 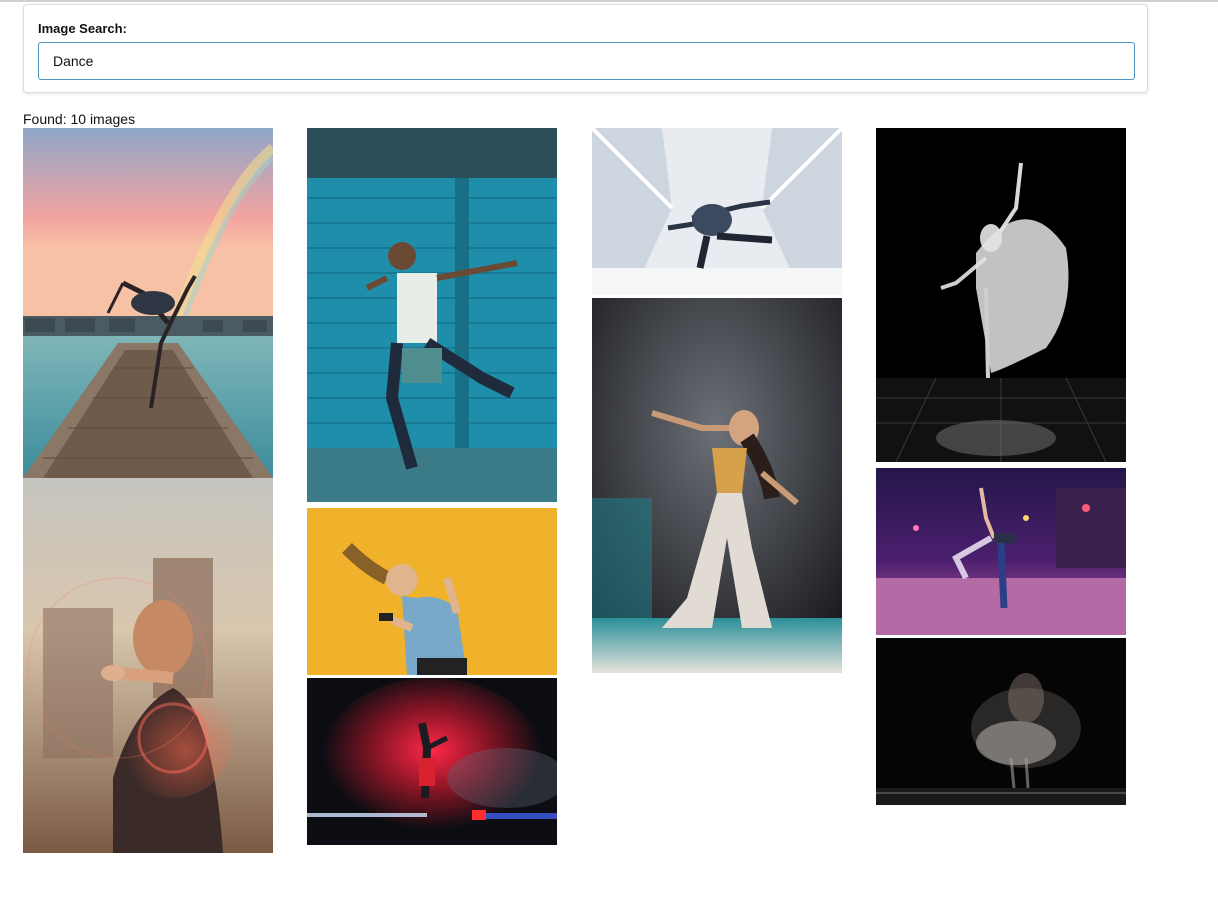 I want to click on search-panel: Image Search:, so click(x=585, y=48).